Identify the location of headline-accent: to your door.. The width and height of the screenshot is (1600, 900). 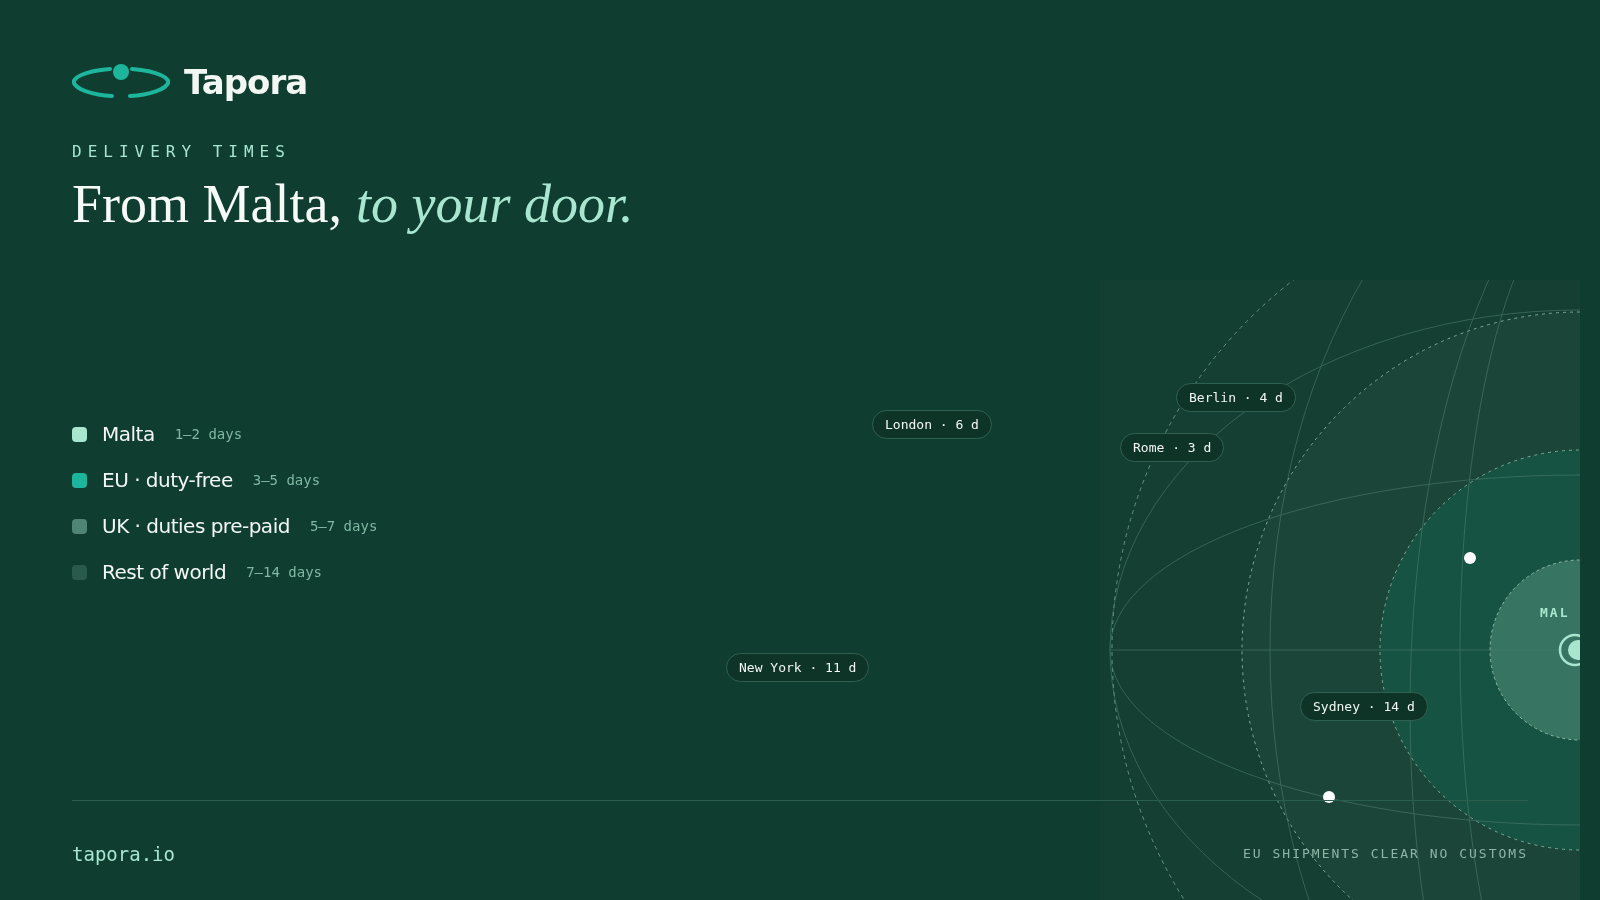
(495, 204).